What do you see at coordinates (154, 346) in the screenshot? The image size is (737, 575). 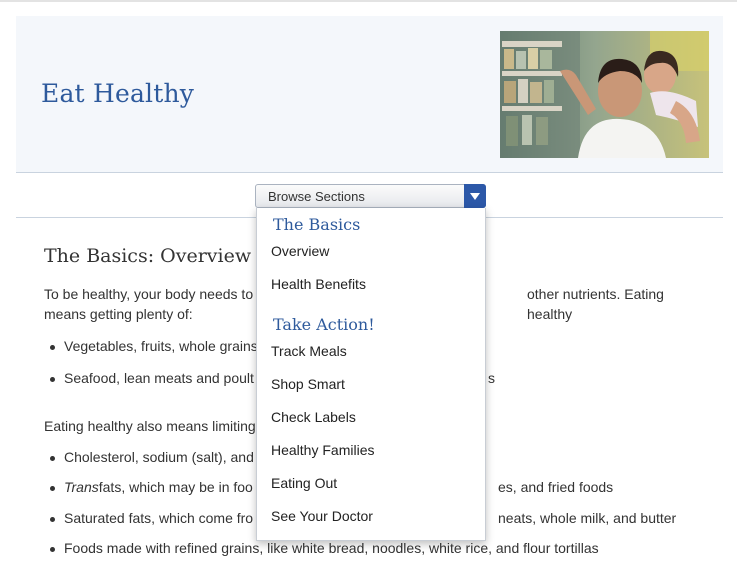 I see `list-item: Vegetables, fruits, whole grains` at bounding box center [154, 346].